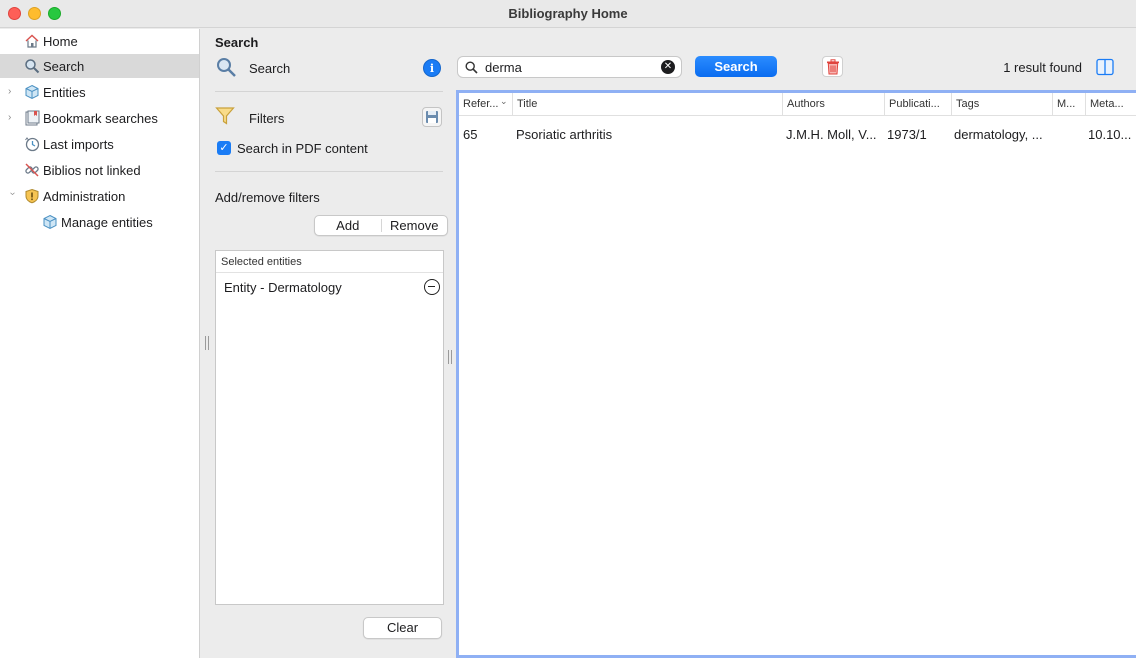 The height and width of the screenshot is (658, 1136). I want to click on selected-entities-list: Selected entities Entity - Dermatology, so click(329, 427).